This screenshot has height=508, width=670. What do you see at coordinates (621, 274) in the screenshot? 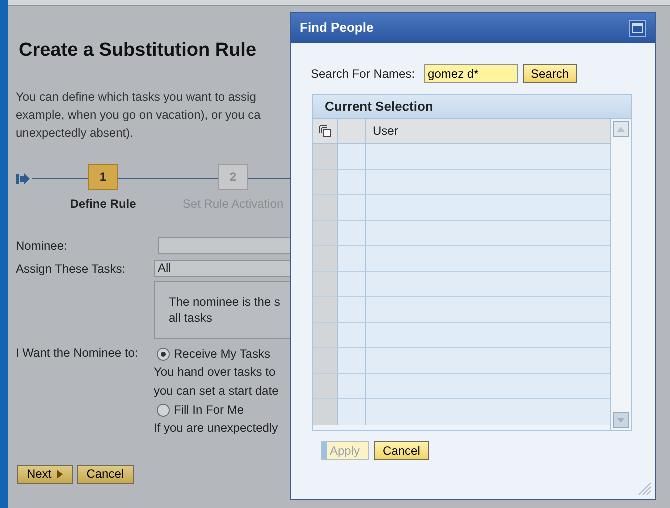
I see `scrollbar` at bounding box center [621, 274].